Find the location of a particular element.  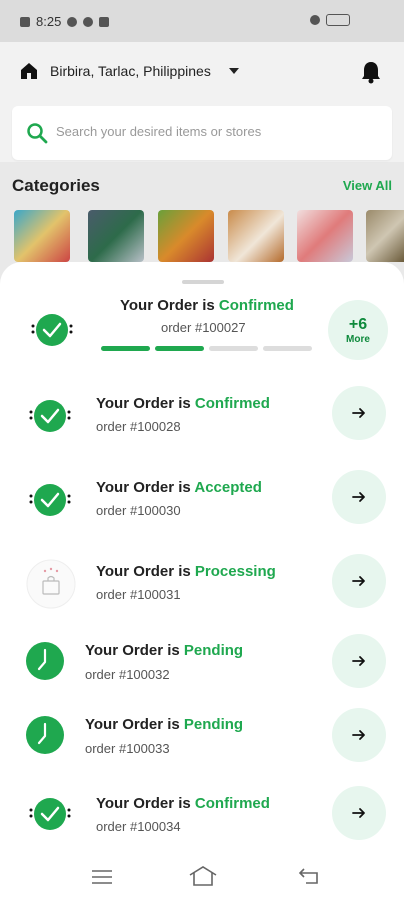

home-icon is located at coordinates (29, 71).